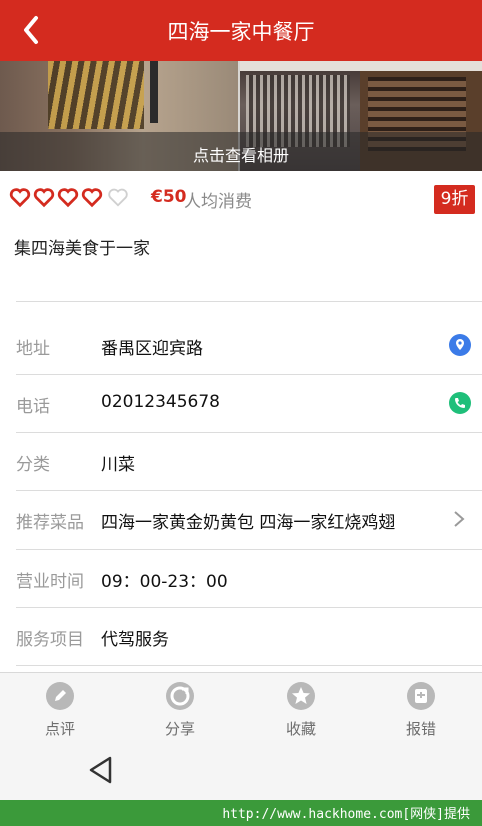 The width and height of the screenshot is (482, 826). What do you see at coordinates (301, 696) in the screenshot?
I see `star-icon` at bounding box center [301, 696].